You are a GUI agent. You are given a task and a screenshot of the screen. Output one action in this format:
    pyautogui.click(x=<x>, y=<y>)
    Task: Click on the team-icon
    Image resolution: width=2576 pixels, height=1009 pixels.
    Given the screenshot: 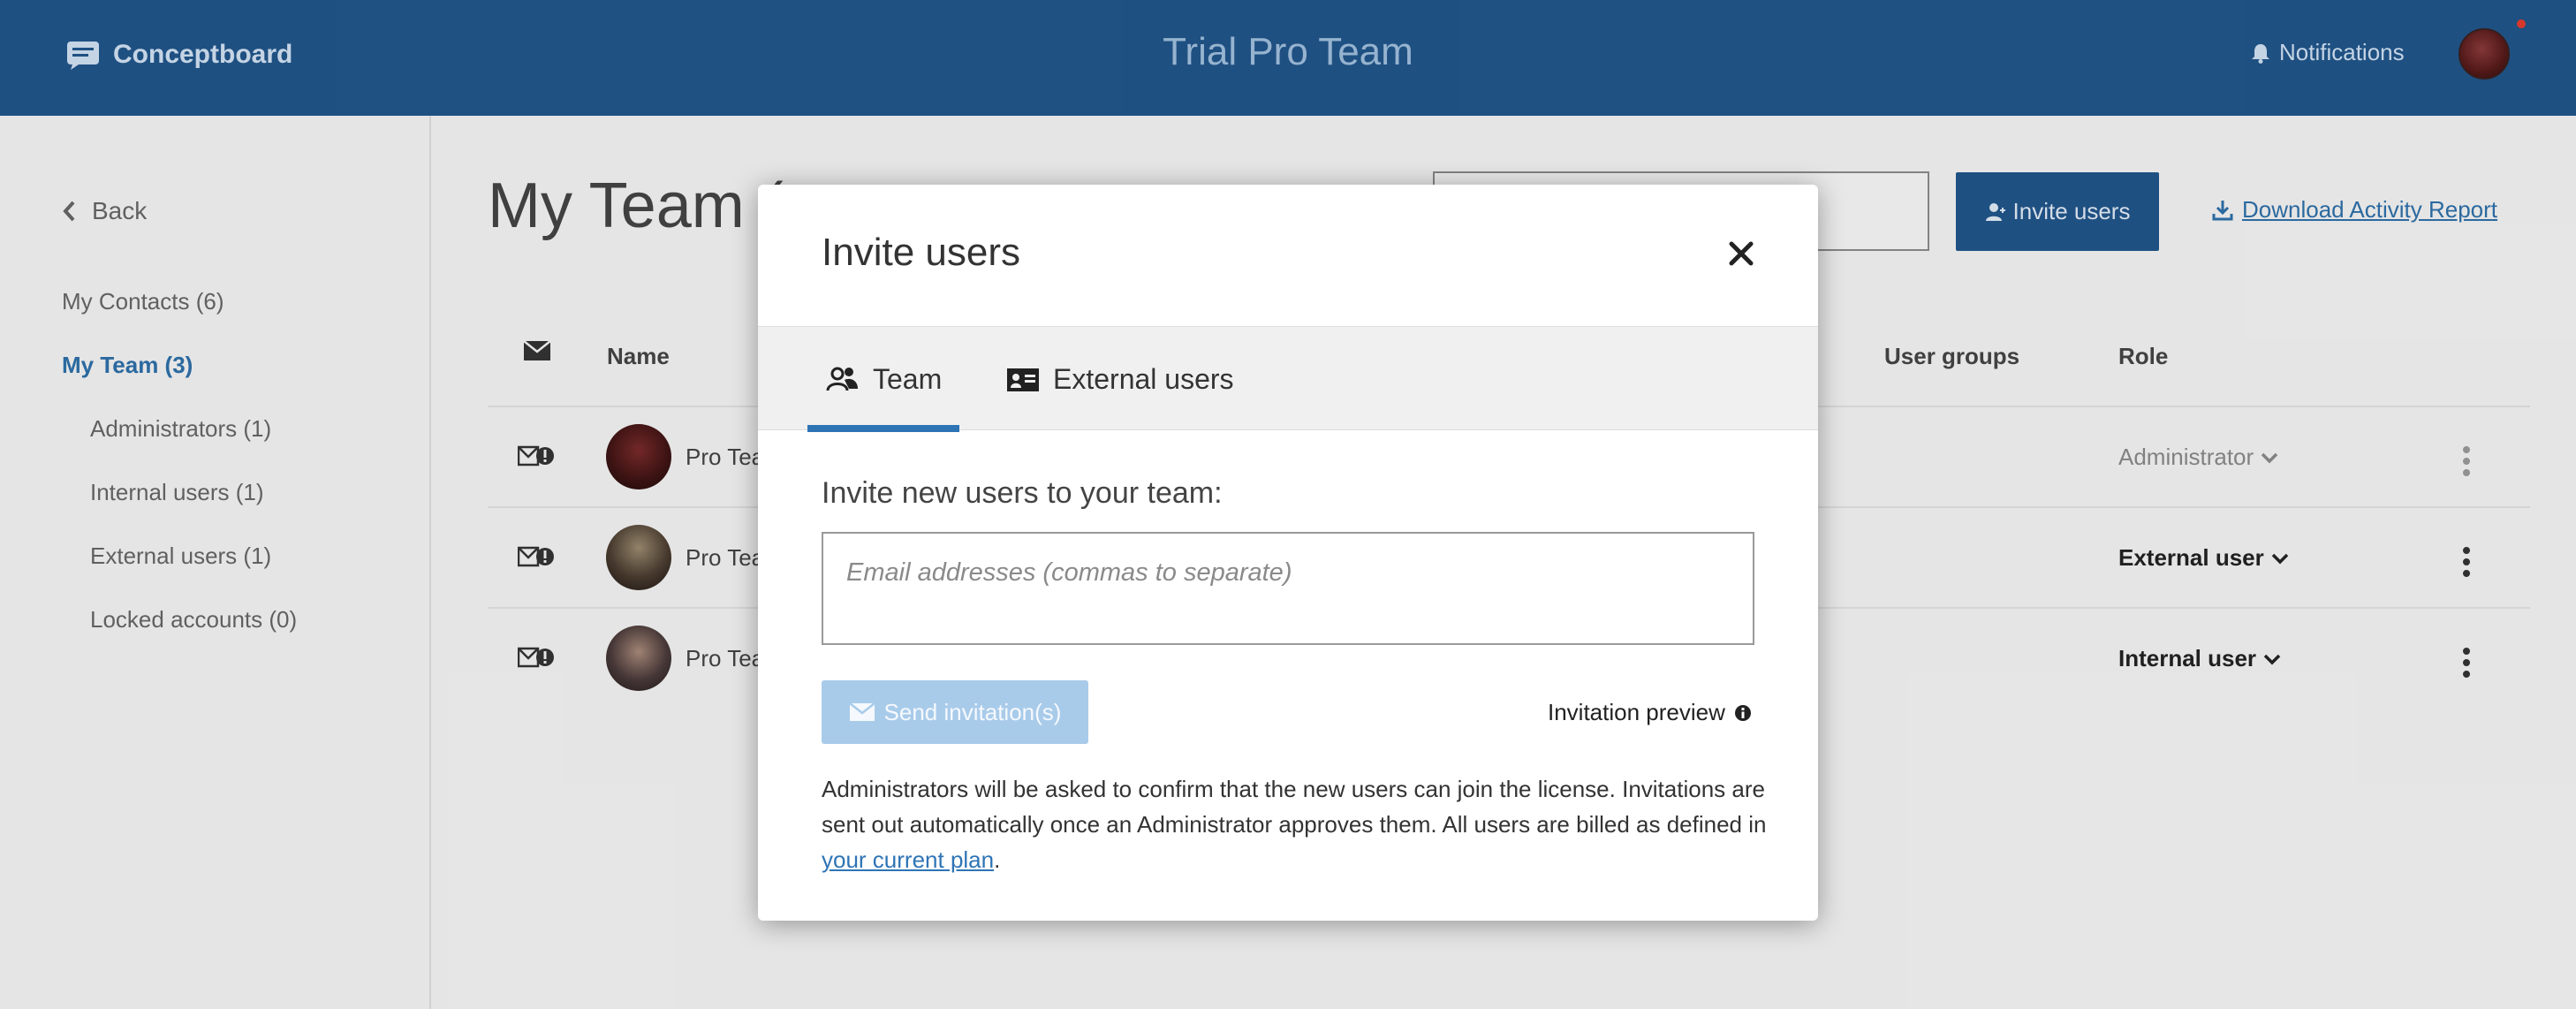 What is the action you would take?
    pyautogui.click(x=842, y=379)
    